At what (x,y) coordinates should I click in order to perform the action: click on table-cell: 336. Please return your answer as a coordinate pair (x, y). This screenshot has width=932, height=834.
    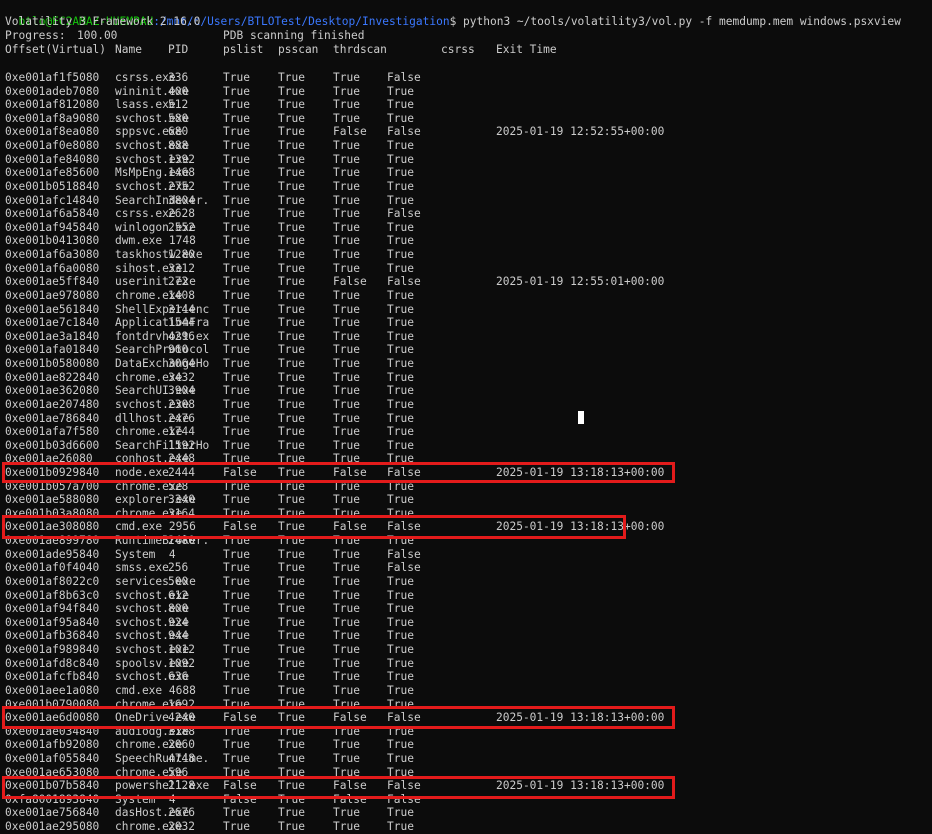
    Looking at the image, I should click on (178, 77).